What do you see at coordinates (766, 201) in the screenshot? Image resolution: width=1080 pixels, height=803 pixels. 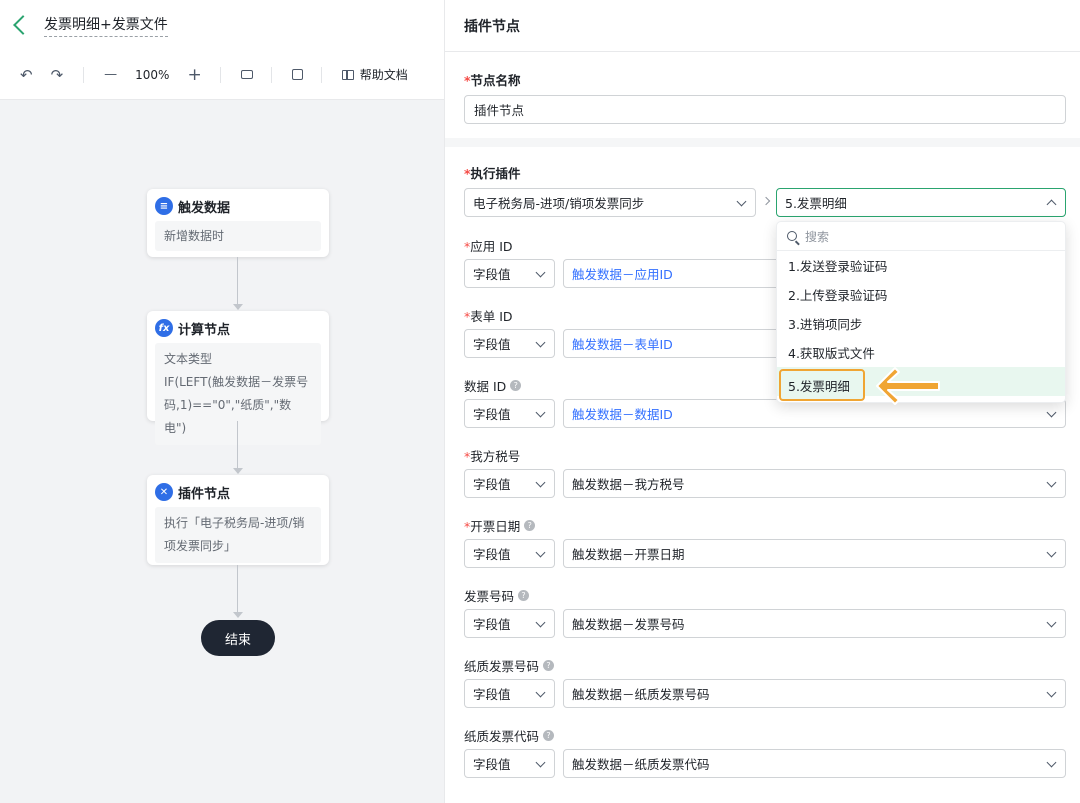 I see `chevron-right-icon` at bounding box center [766, 201].